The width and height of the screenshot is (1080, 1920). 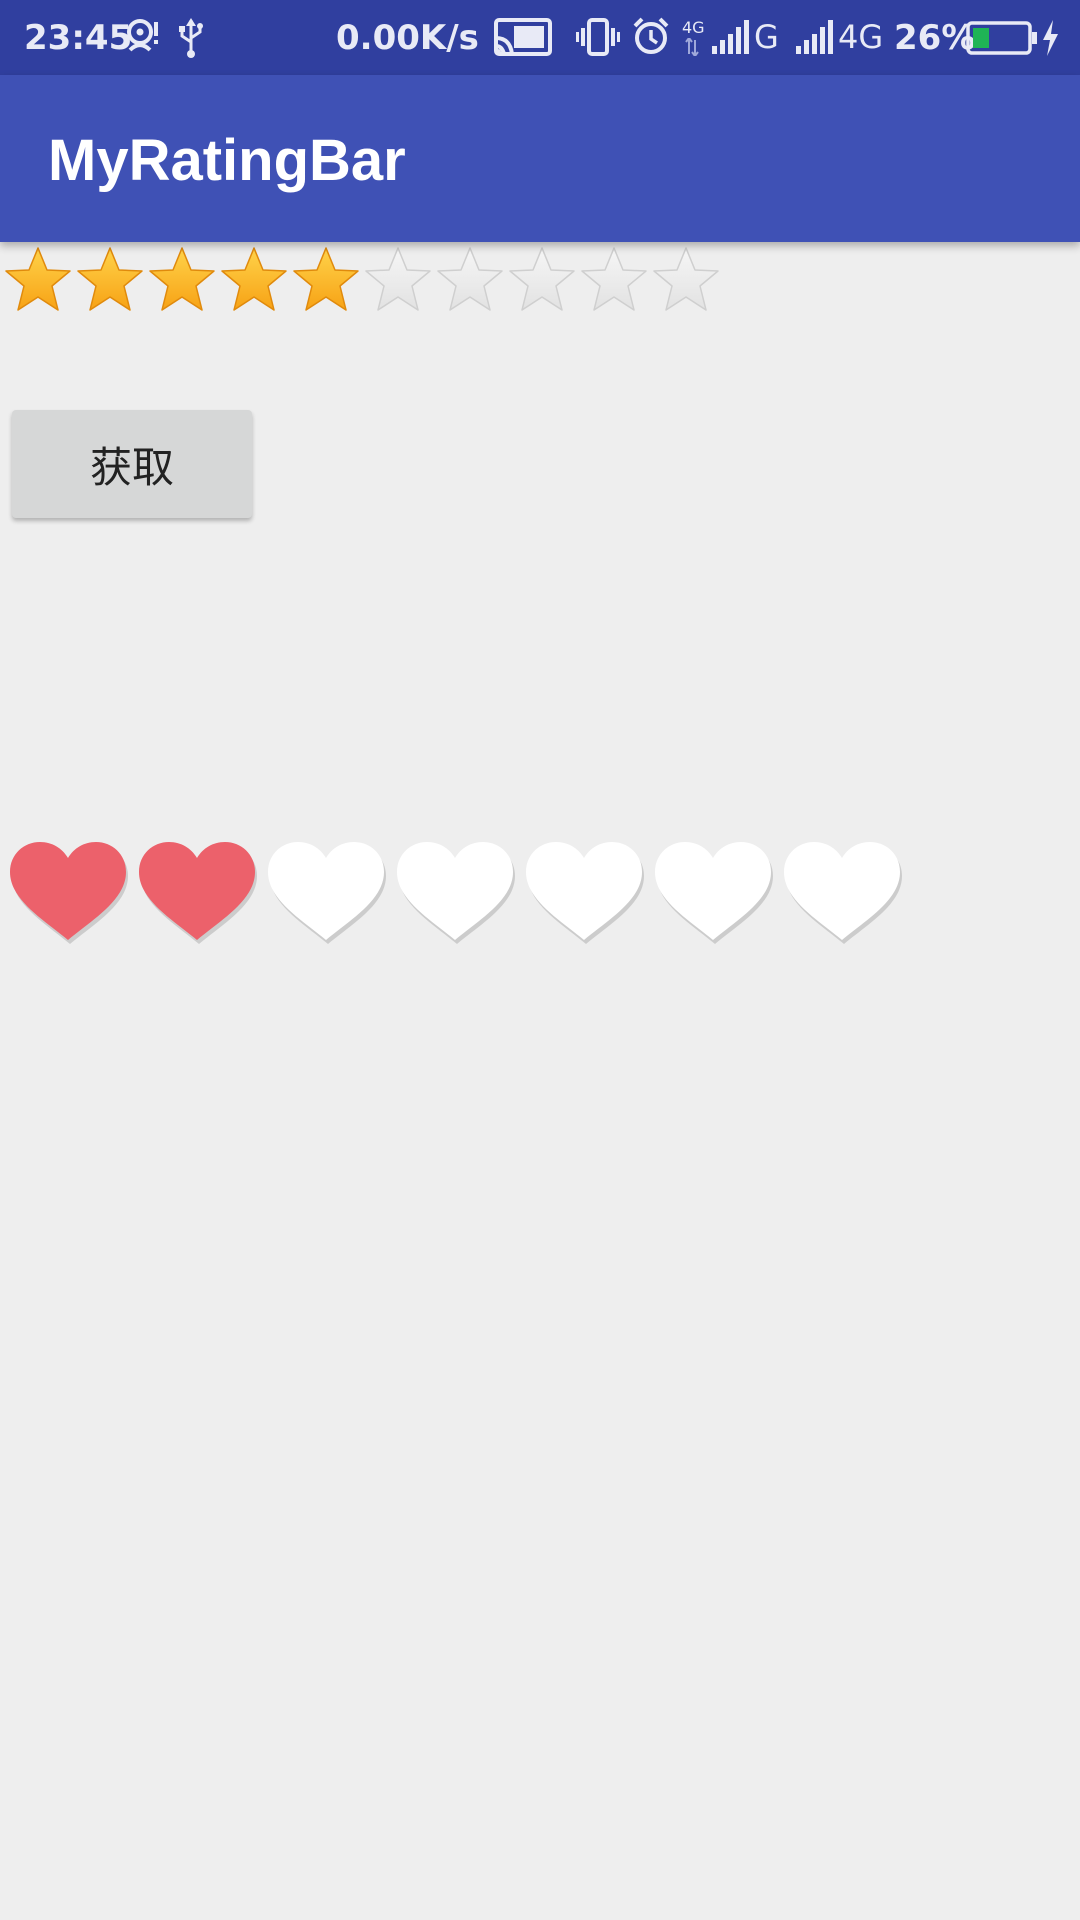 I want to click on charging-icon, so click(x=1050, y=38).